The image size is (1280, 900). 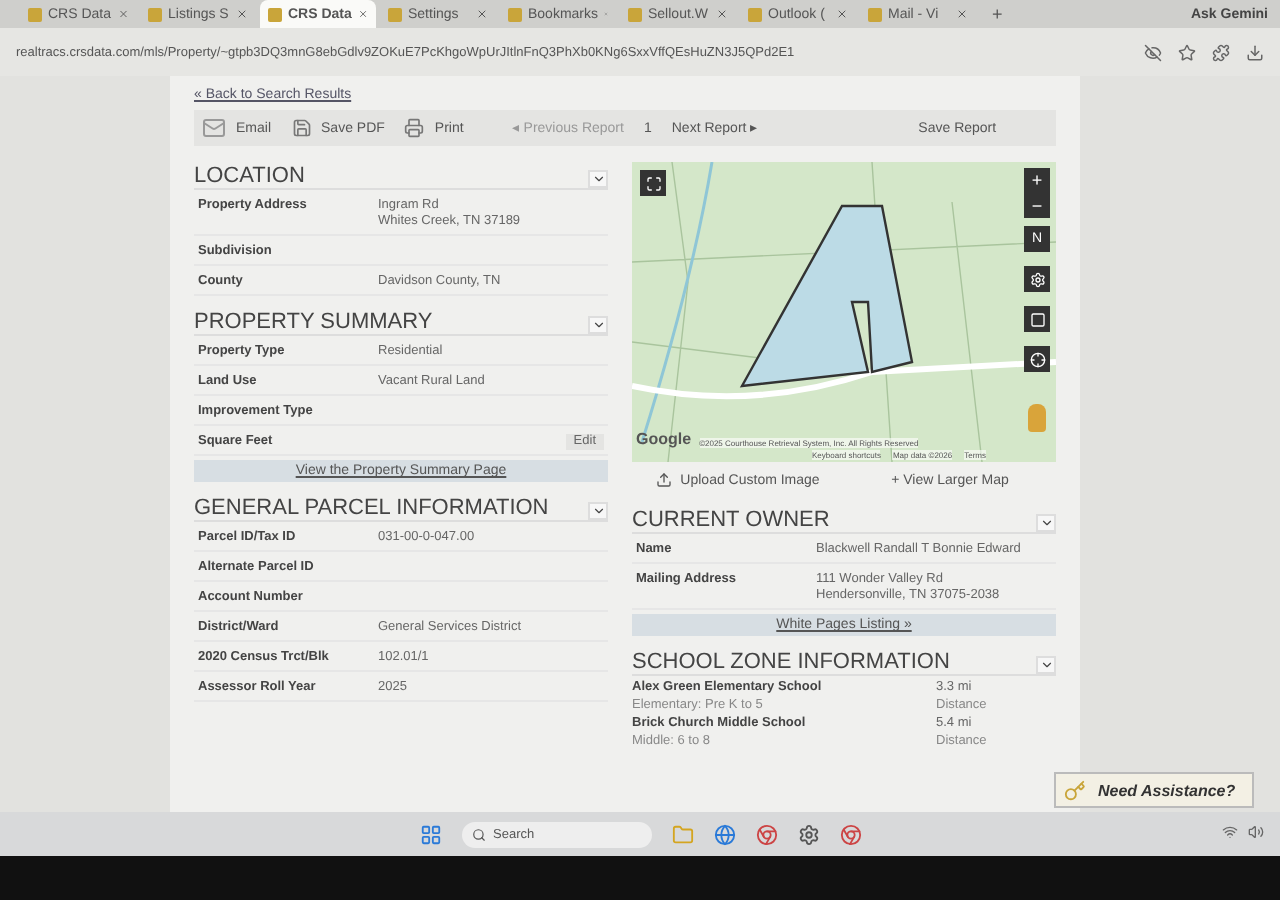 What do you see at coordinates (1187, 52) in the screenshot?
I see `star-icon` at bounding box center [1187, 52].